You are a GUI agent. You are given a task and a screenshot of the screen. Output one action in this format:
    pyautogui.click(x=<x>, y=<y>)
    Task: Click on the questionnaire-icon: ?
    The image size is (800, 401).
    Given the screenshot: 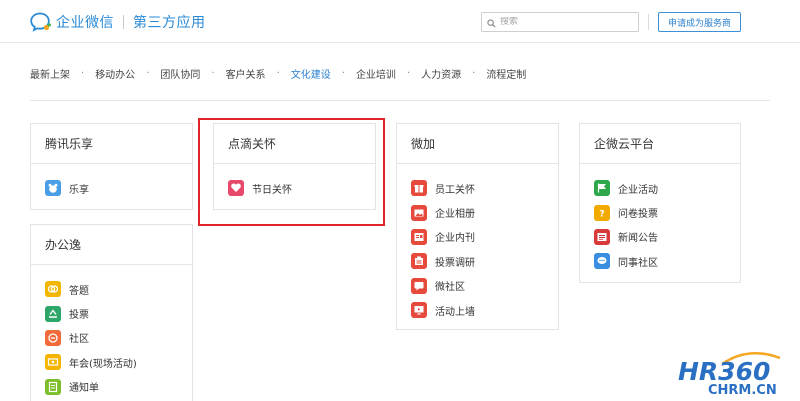 What is the action you would take?
    pyautogui.click(x=602, y=212)
    